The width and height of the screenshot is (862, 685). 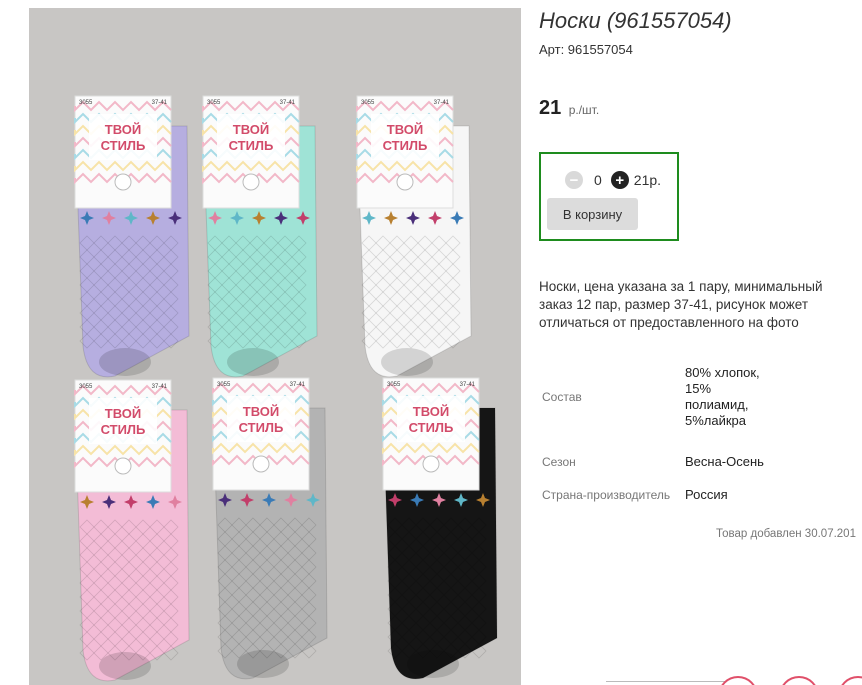 What do you see at coordinates (647, 180) in the screenshot?
I see `line-sum: 21р.` at bounding box center [647, 180].